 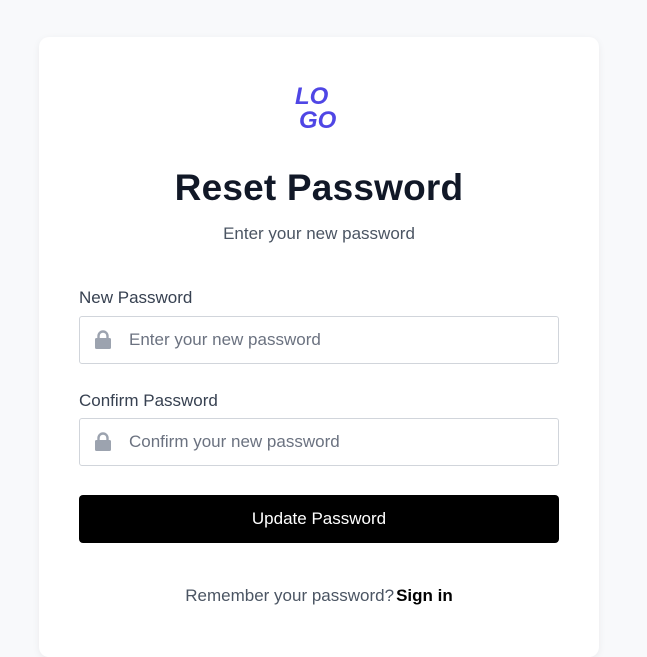 What do you see at coordinates (136, 297) in the screenshot?
I see `new-password-label: New Password` at bounding box center [136, 297].